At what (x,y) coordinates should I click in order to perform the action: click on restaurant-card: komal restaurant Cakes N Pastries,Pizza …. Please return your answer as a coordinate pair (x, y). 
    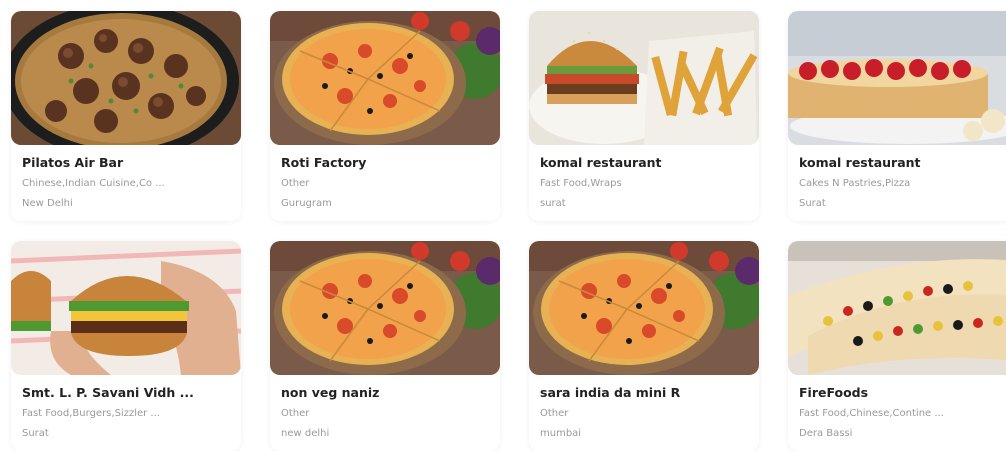
    Looking at the image, I should click on (897, 116).